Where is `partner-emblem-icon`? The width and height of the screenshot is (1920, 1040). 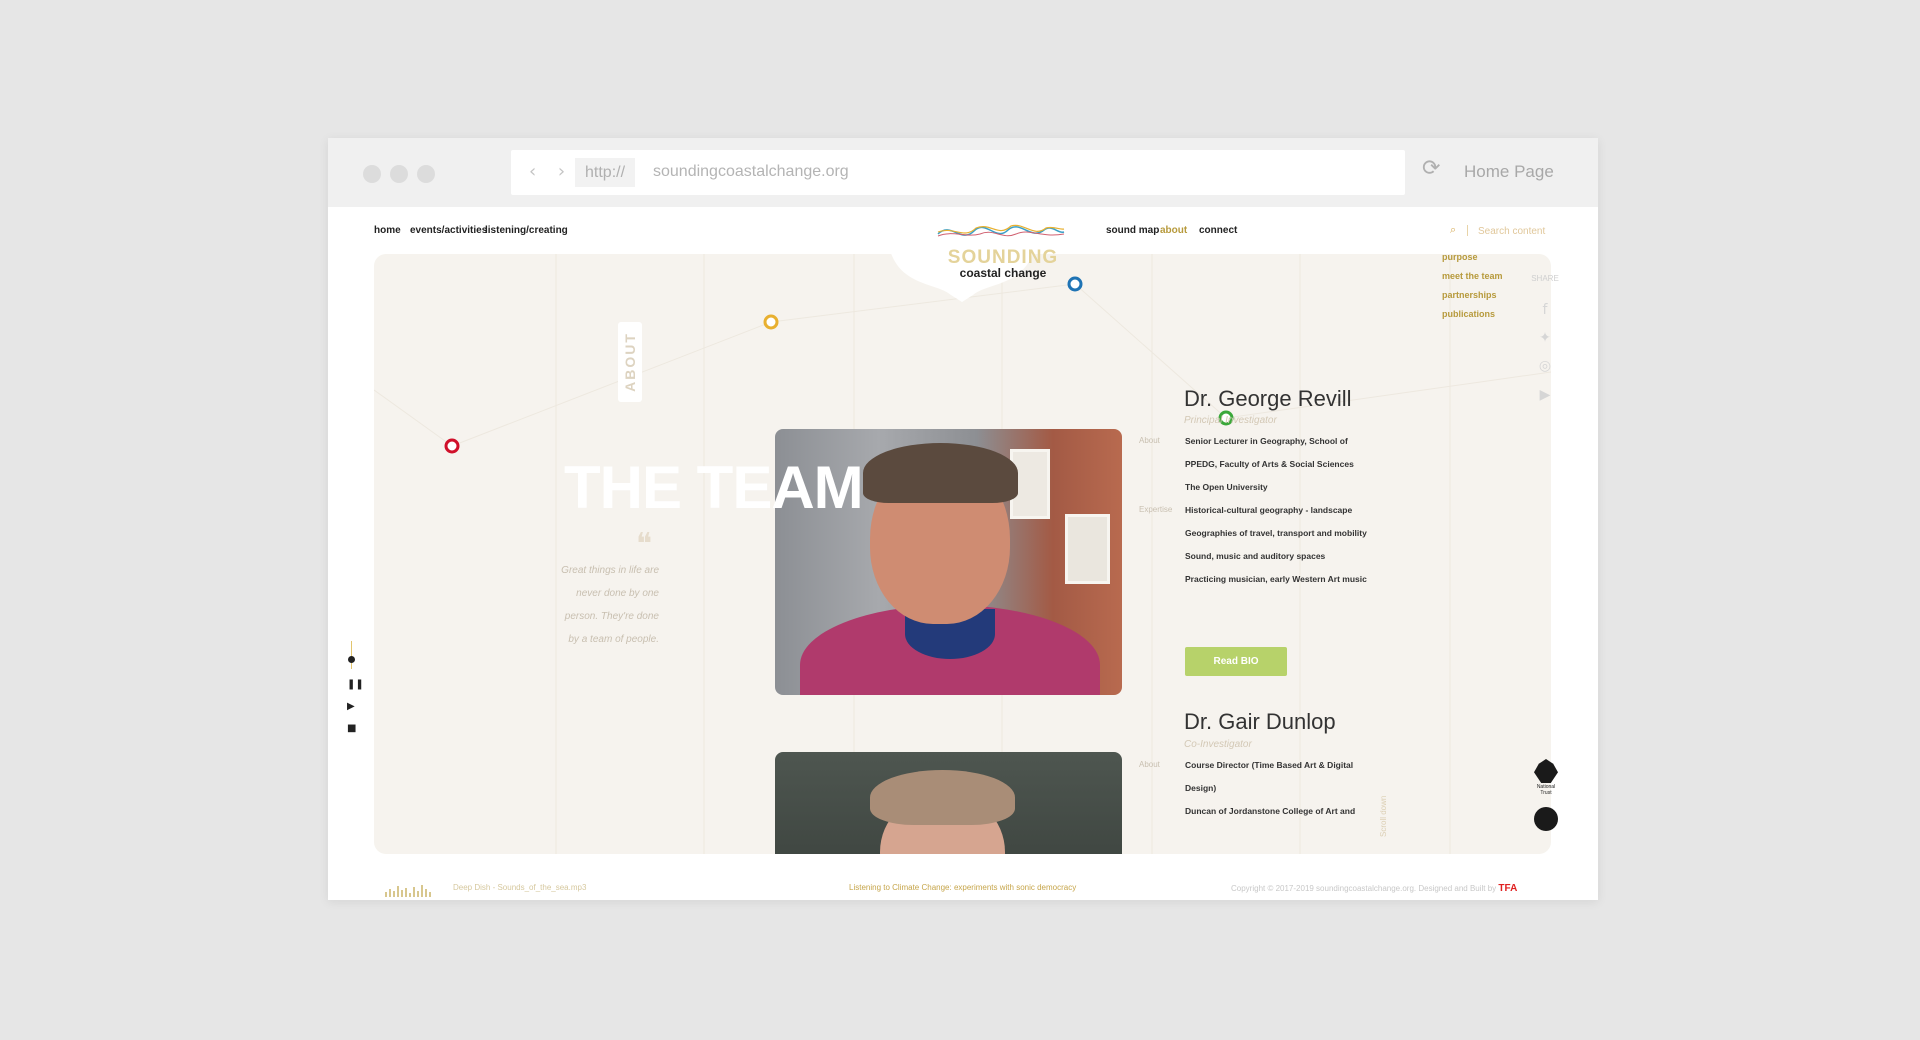 partner-emblem-icon is located at coordinates (1546, 819).